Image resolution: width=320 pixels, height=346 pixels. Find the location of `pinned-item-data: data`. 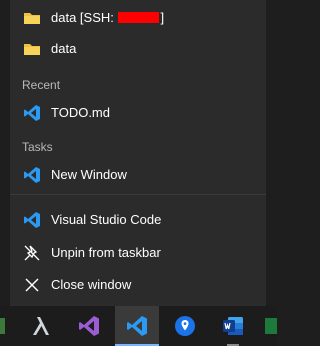

pinned-item-data: data is located at coordinates (138, 49).